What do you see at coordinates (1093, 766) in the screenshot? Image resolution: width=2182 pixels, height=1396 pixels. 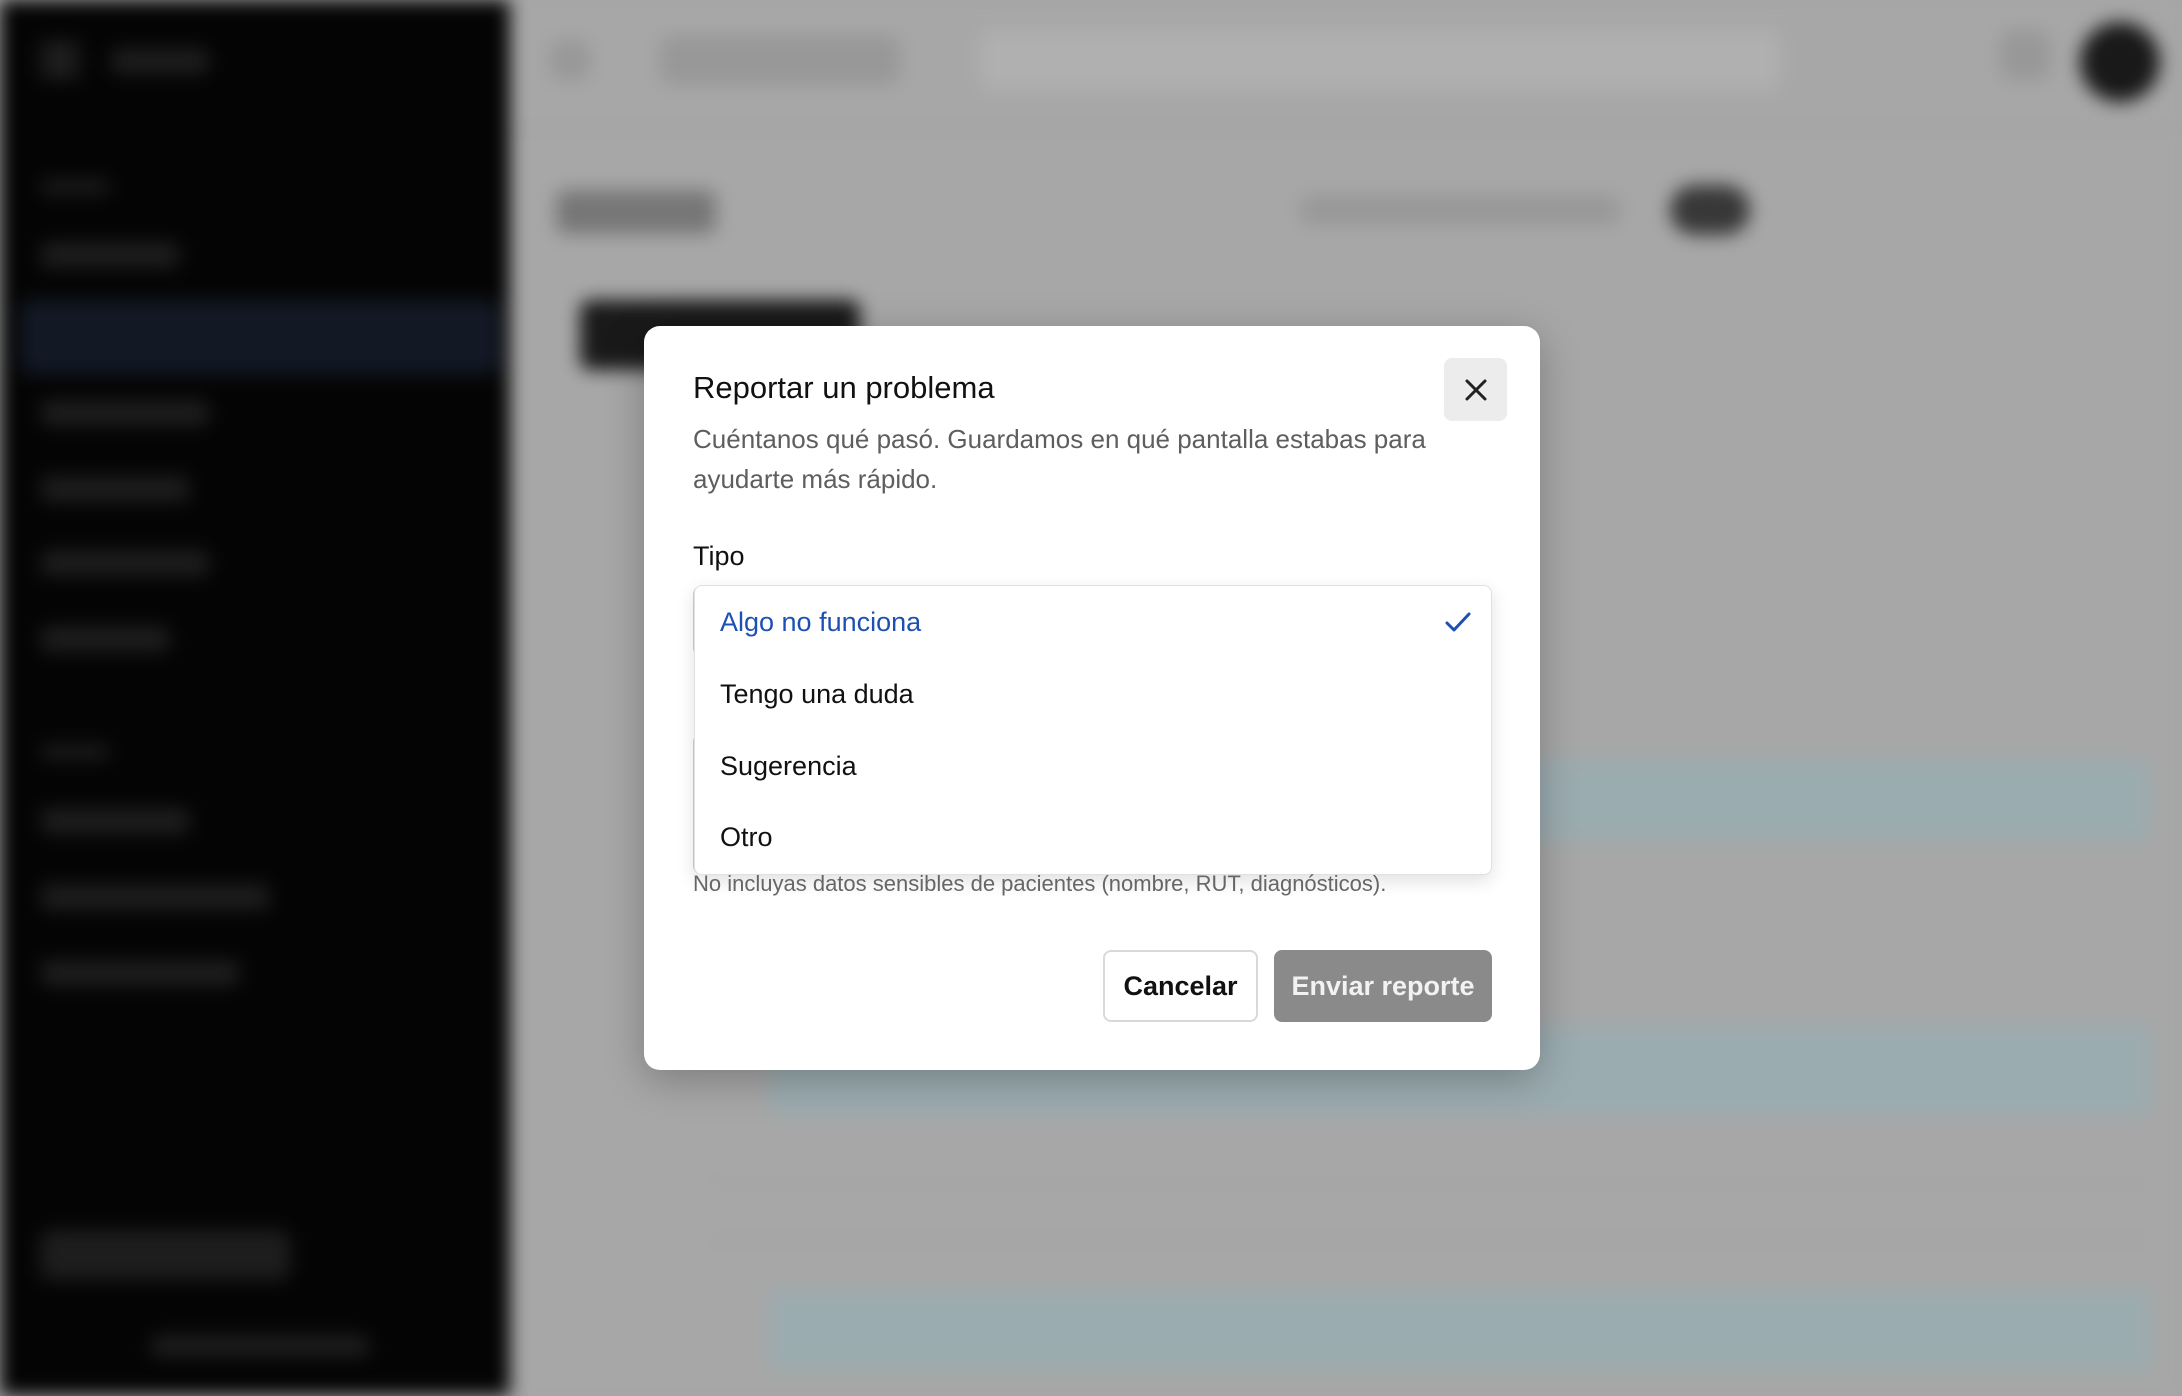 I see `type-option: Sugerencia` at bounding box center [1093, 766].